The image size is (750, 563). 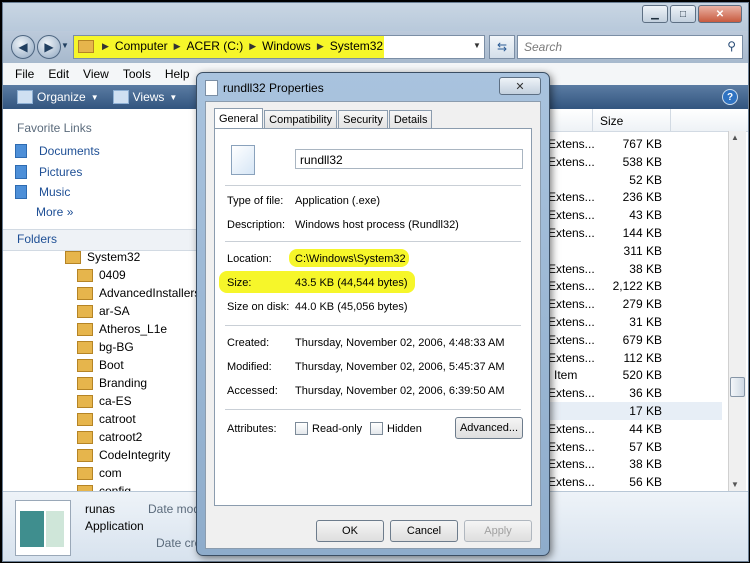 What do you see at coordinates (48, 172) in the screenshot?
I see `favorite-pictures: Pictures` at bounding box center [48, 172].